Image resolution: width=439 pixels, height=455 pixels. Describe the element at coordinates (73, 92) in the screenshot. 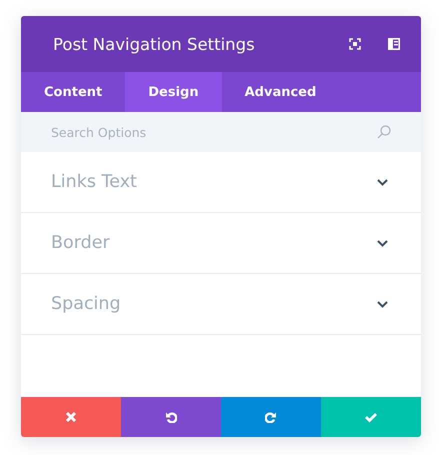

I see `tab: Content` at that location.